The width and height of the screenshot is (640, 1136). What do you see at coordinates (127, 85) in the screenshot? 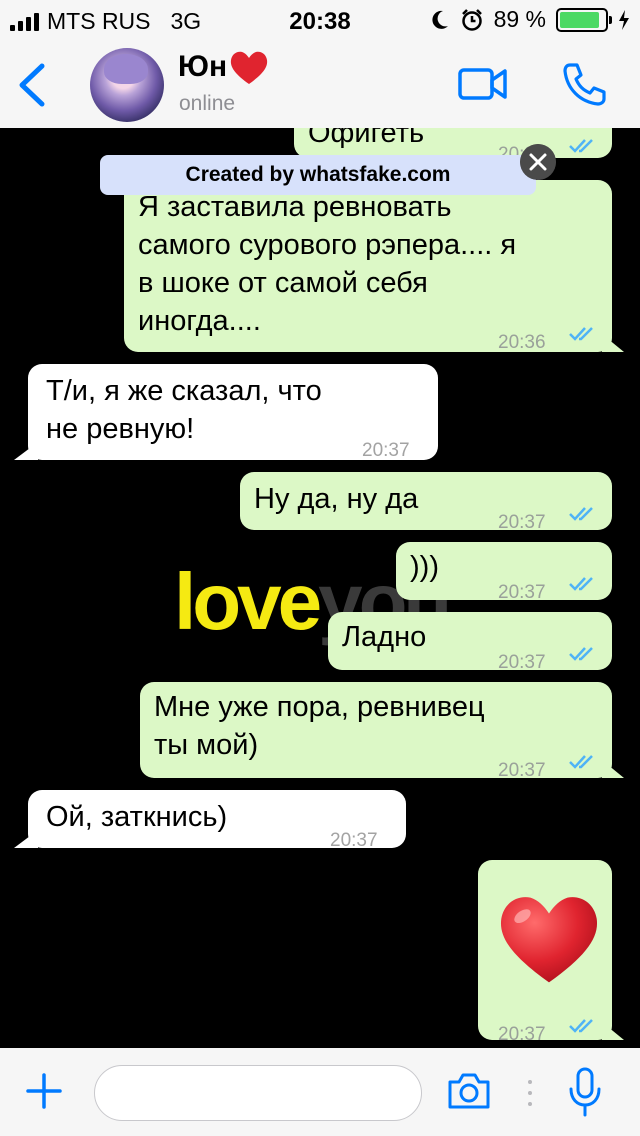
I see `avatar` at bounding box center [127, 85].